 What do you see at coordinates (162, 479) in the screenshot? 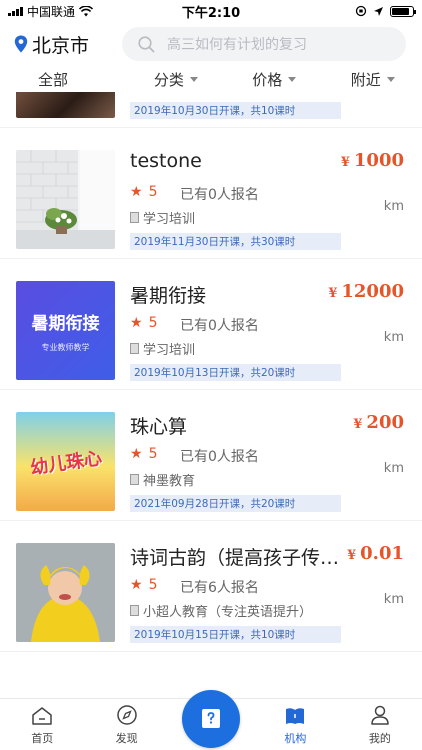
I see `organization: 神墨教育` at bounding box center [162, 479].